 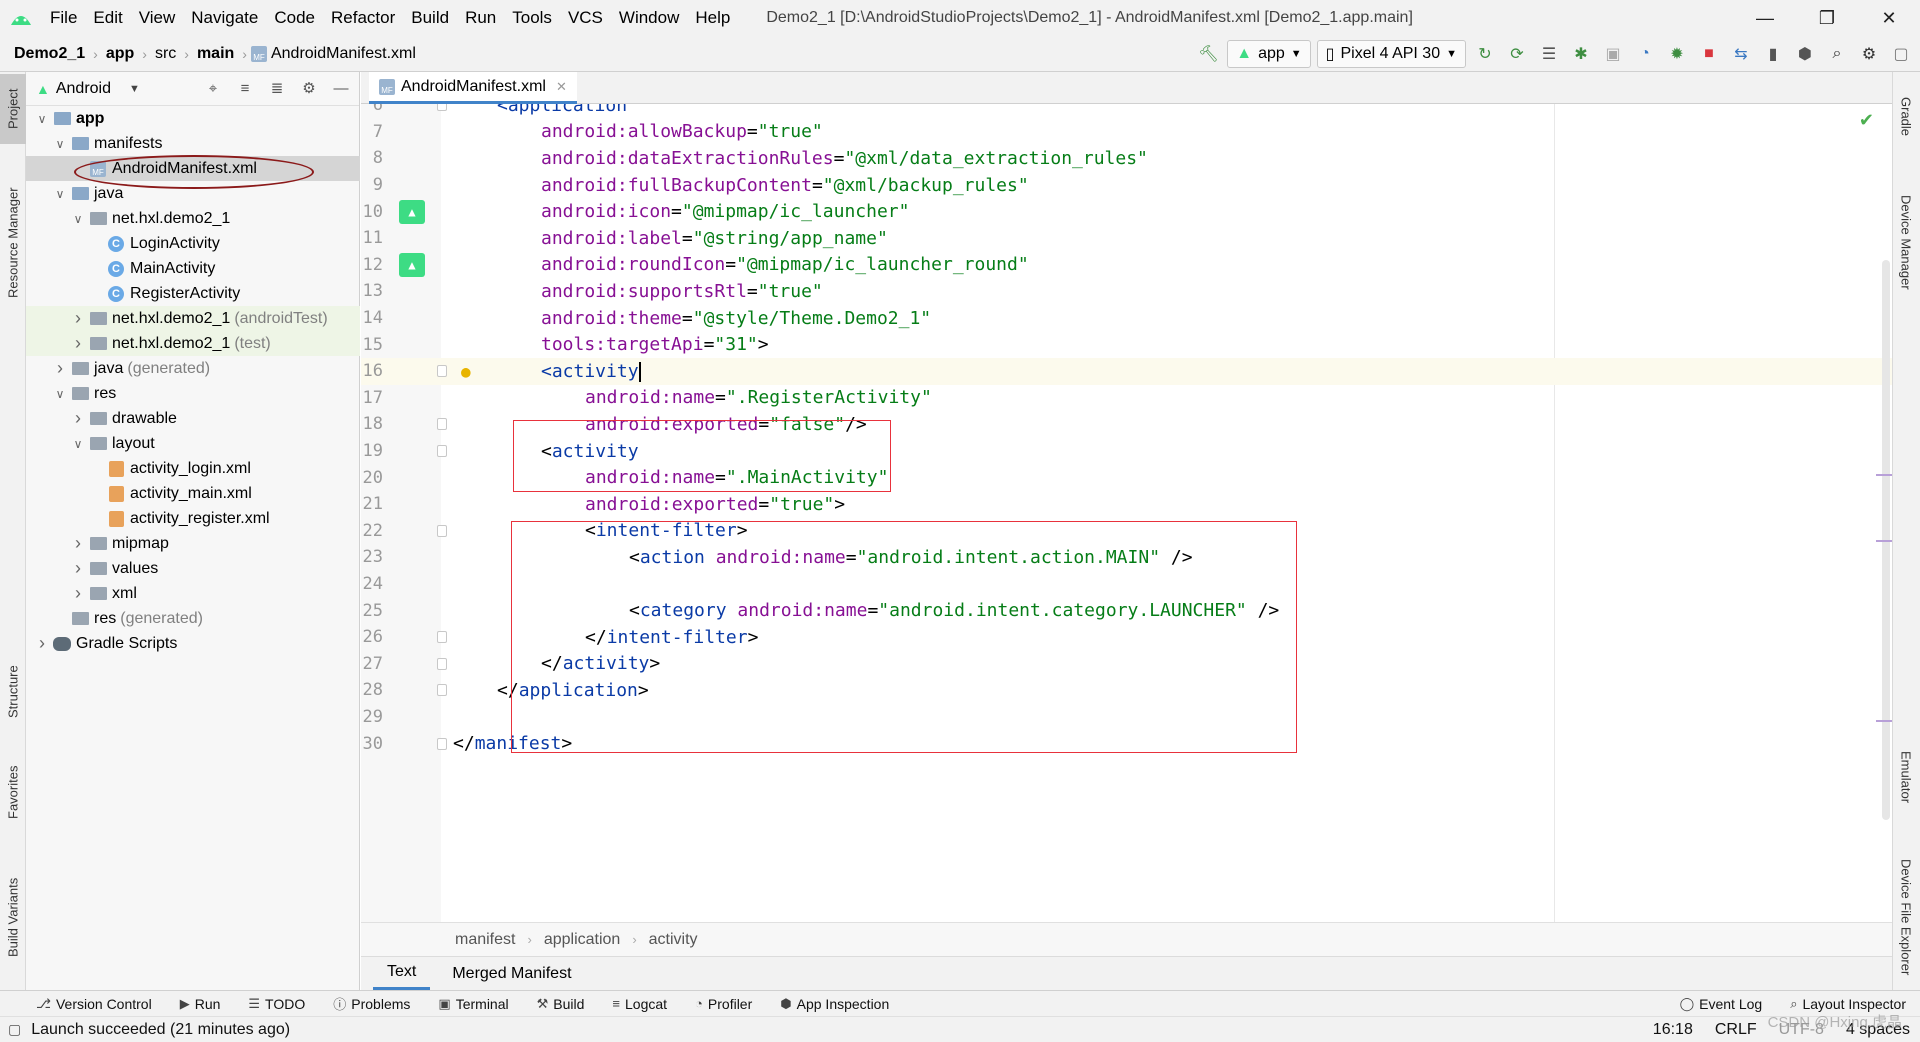 What do you see at coordinates (1827, 18) in the screenshot?
I see `restore-icon: ❐` at bounding box center [1827, 18].